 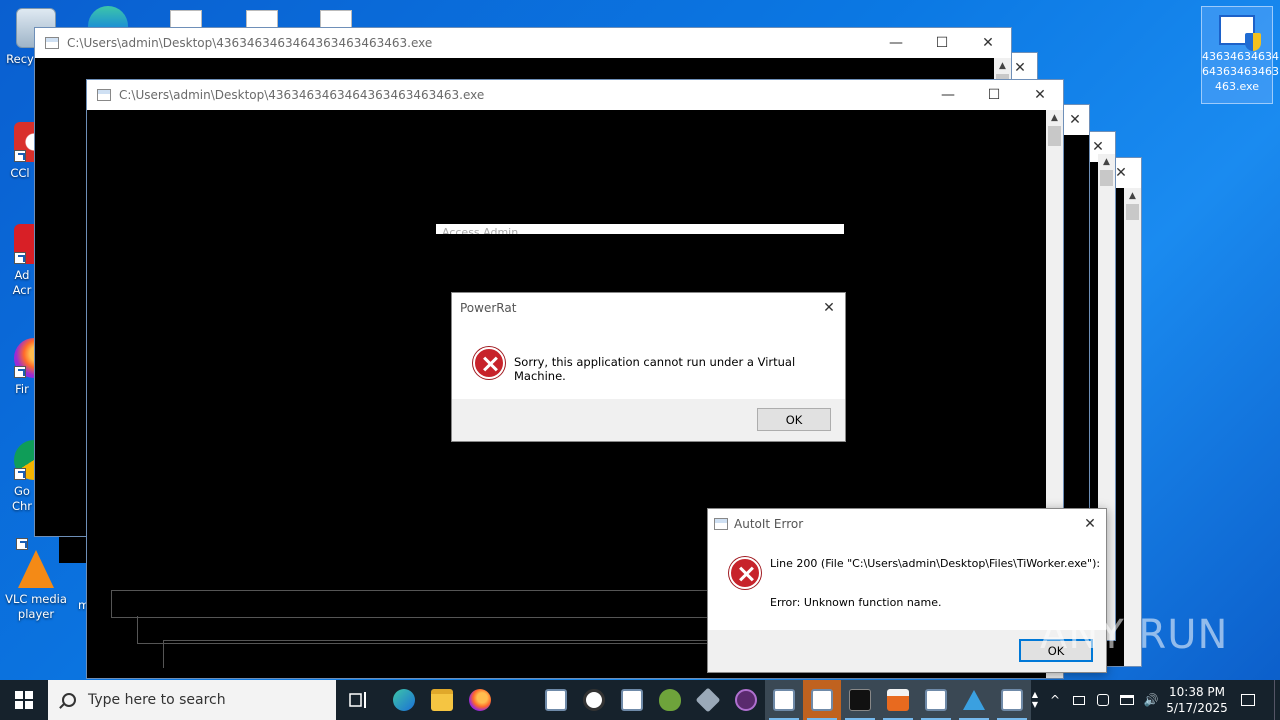 What do you see at coordinates (20, 59) in the screenshot?
I see `desktop-icon-label: Recy` at bounding box center [20, 59].